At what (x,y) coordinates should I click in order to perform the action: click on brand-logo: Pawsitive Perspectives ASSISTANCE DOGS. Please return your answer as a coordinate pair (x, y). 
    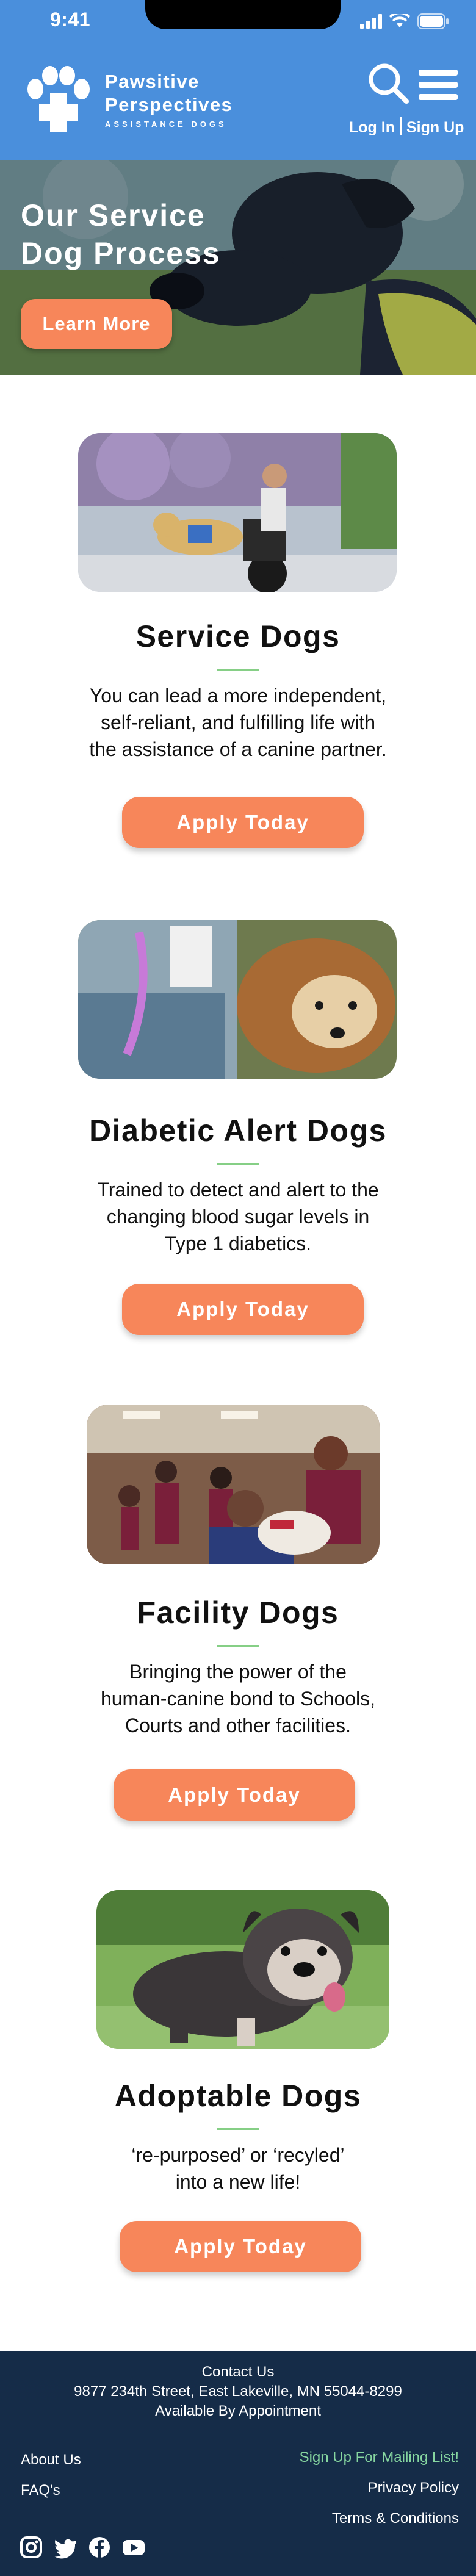
    Looking at the image, I should click on (127, 99).